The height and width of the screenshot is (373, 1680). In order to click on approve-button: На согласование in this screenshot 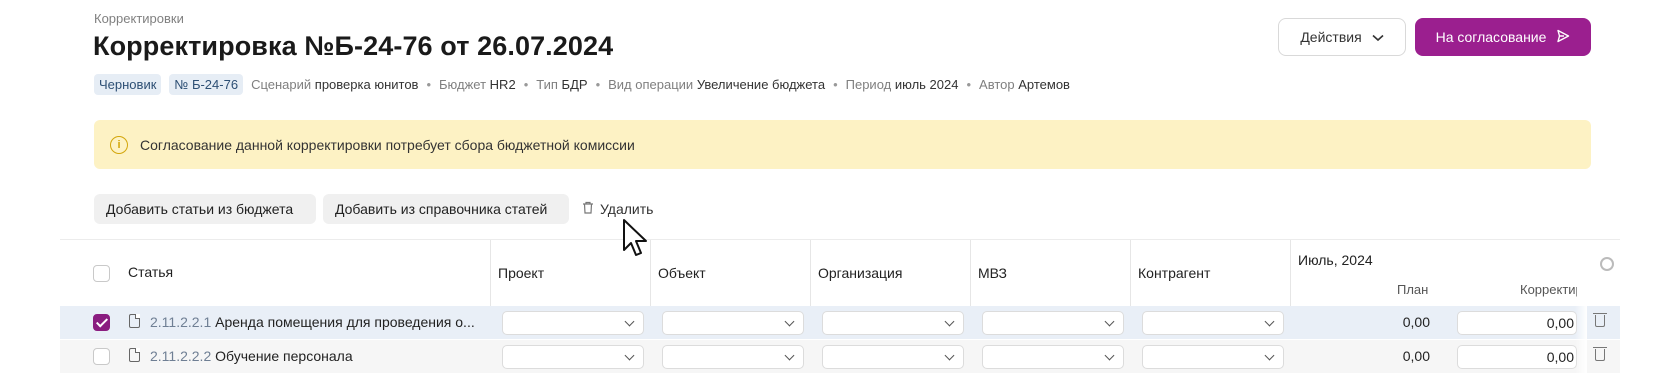, I will do `click(1503, 37)`.